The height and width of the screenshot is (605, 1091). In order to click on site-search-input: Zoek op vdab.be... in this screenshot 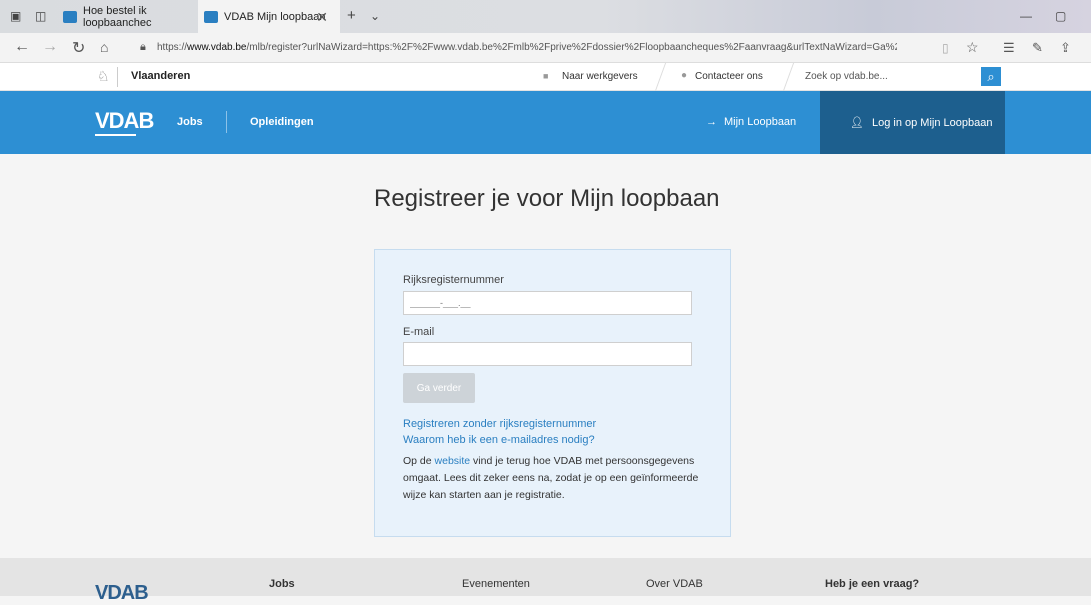, I will do `click(846, 76)`.